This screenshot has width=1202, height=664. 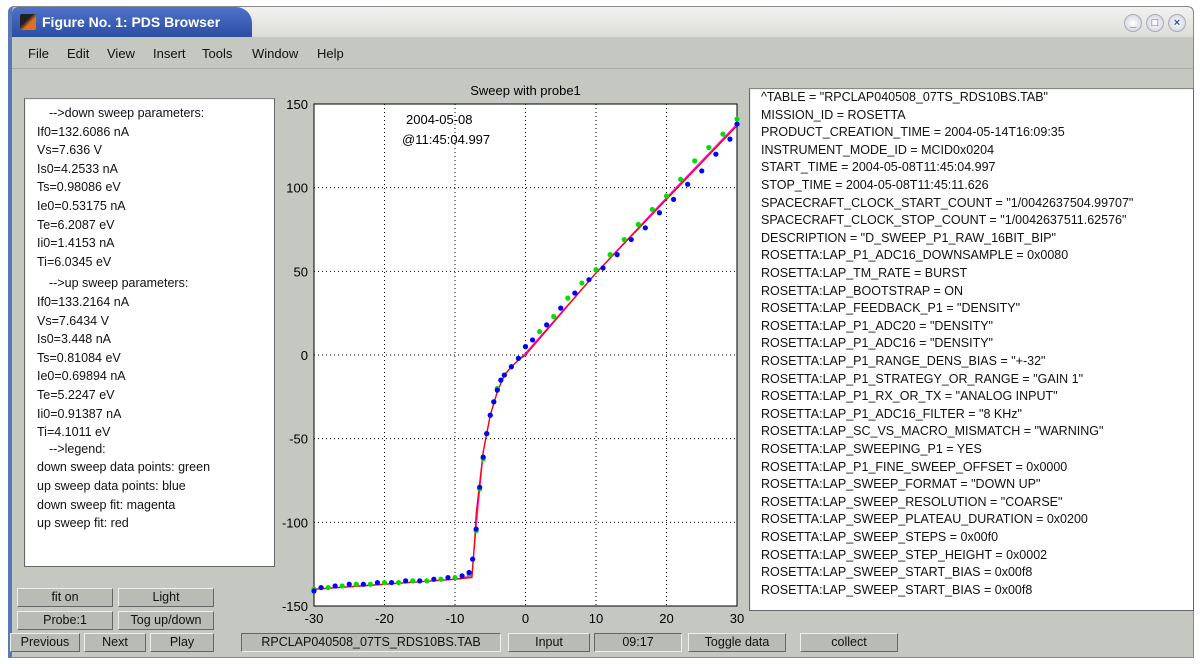 What do you see at coordinates (371, 642) in the screenshot?
I see `filename-field: RPCLAP040508_07TS_RDS10BS.TAB` at bounding box center [371, 642].